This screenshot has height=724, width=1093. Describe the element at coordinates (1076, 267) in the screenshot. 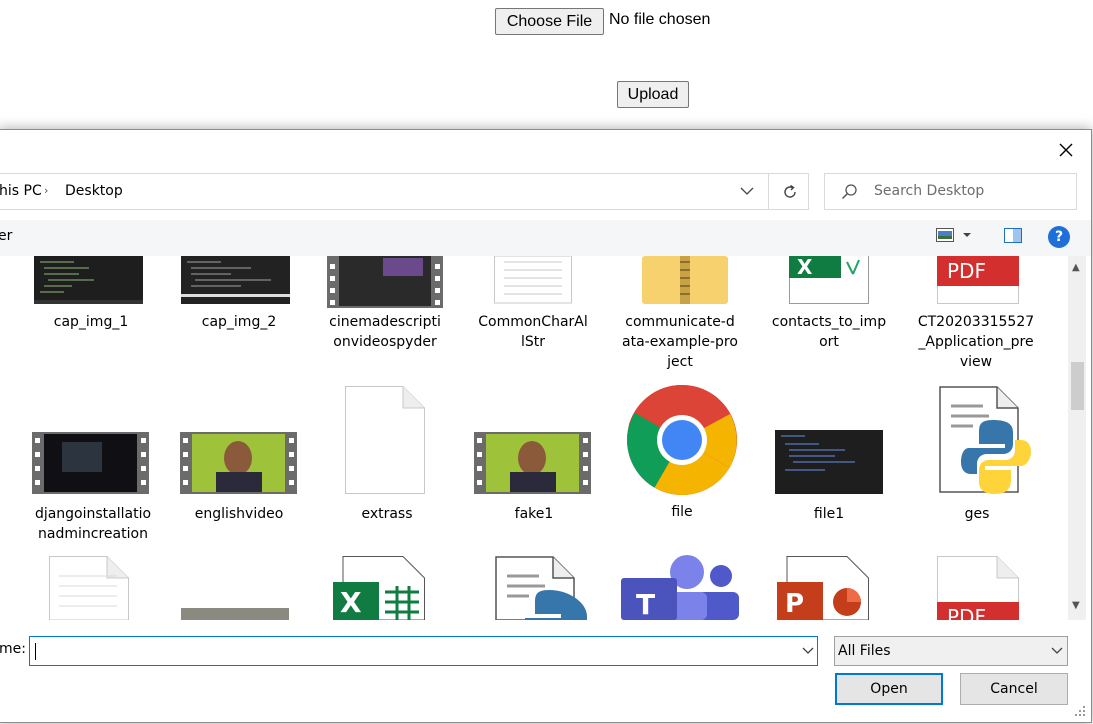

I see `scroll-up-icon: ▲` at that location.